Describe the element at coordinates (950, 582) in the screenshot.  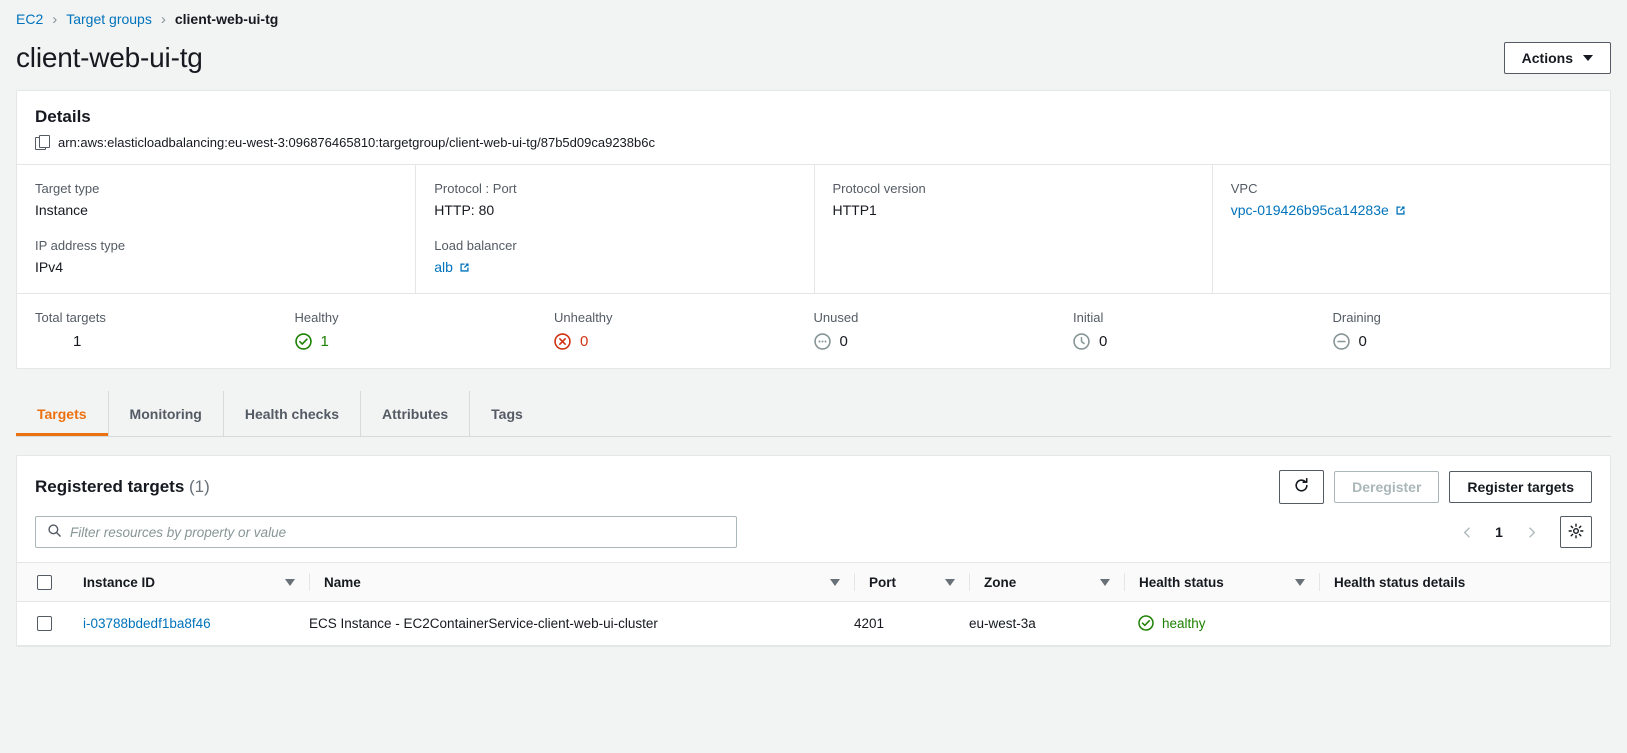
I see `sort-icon-port` at that location.